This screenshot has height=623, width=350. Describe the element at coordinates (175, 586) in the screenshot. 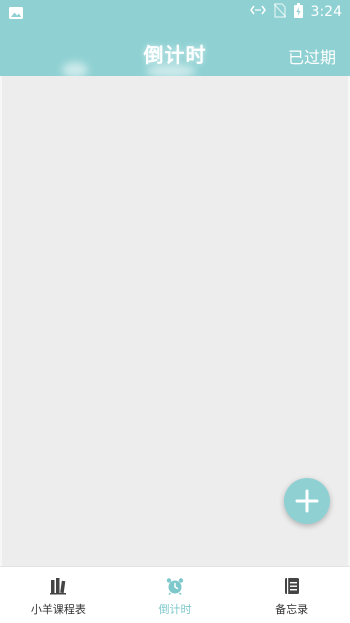

I see `alarm-clock-icon` at that location.